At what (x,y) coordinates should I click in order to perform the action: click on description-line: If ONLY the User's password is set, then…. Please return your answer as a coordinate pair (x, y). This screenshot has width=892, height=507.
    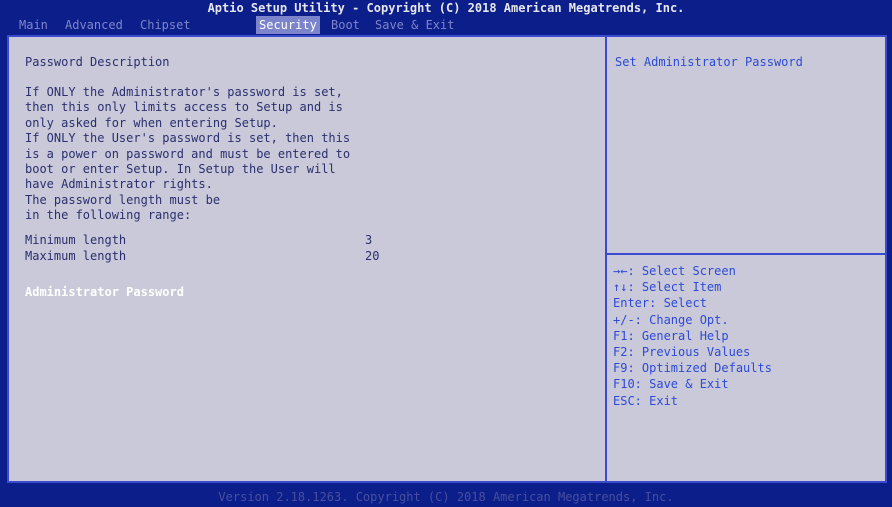
    Looking at the image, I should click on (188, 138).